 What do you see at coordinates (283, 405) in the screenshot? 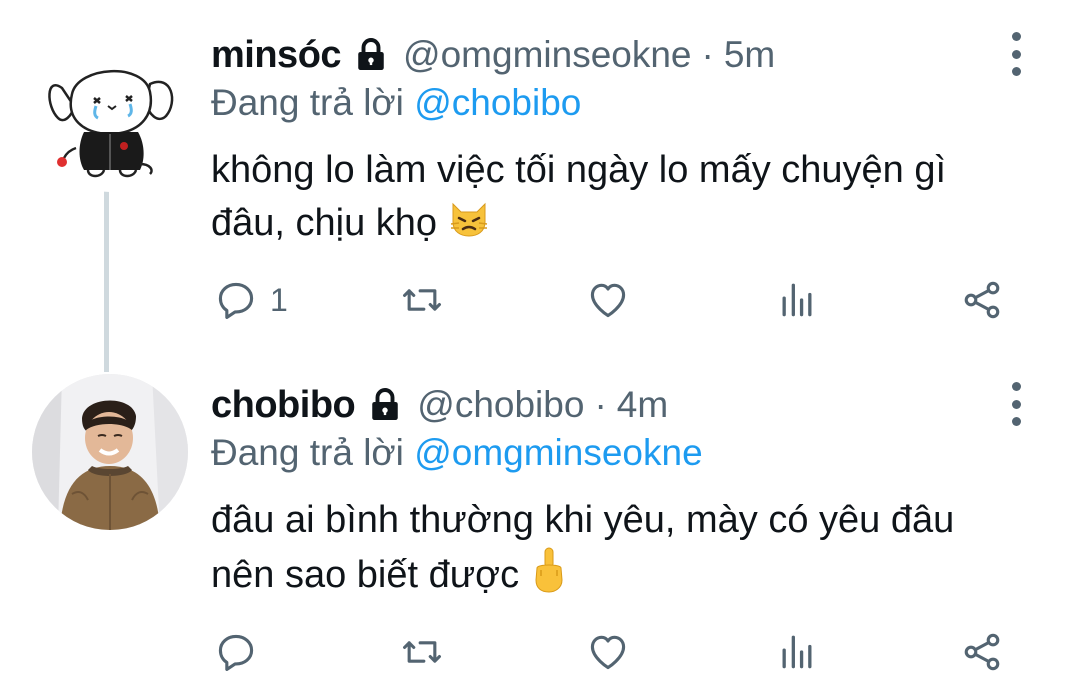
I see `display-name: chobibo` at bounding box center [283, 405].